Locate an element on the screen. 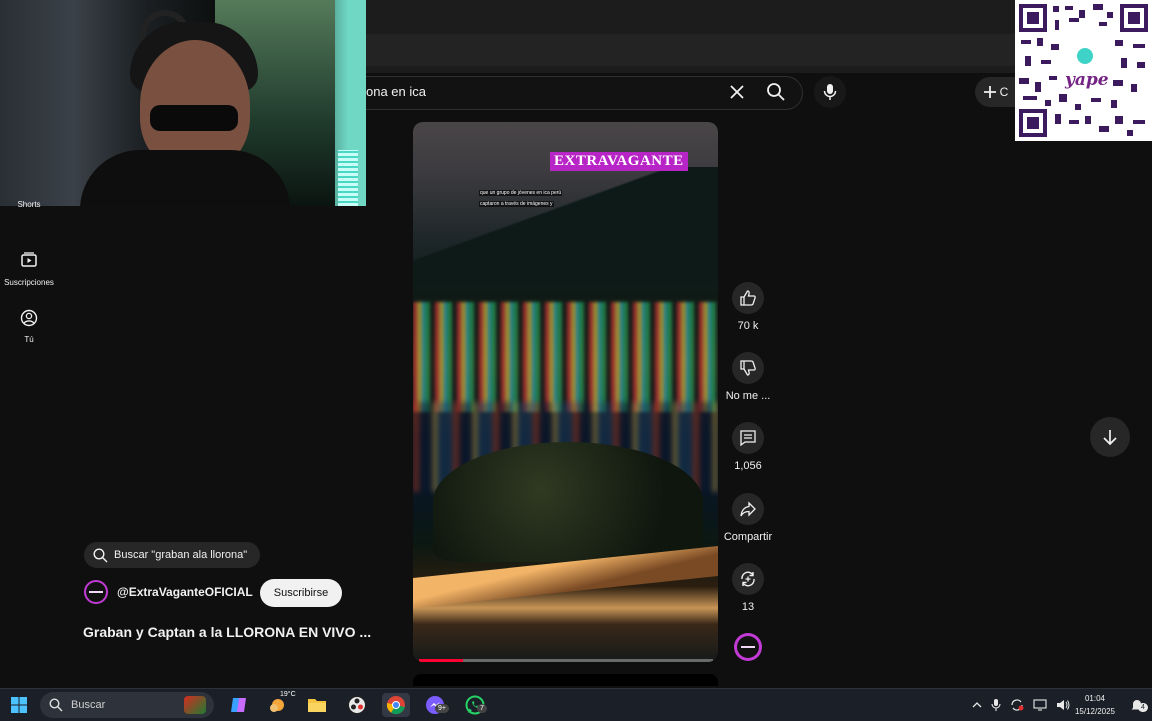 This screenshot has height=721, width=1152. avatar is located at coordinates (96, 592).